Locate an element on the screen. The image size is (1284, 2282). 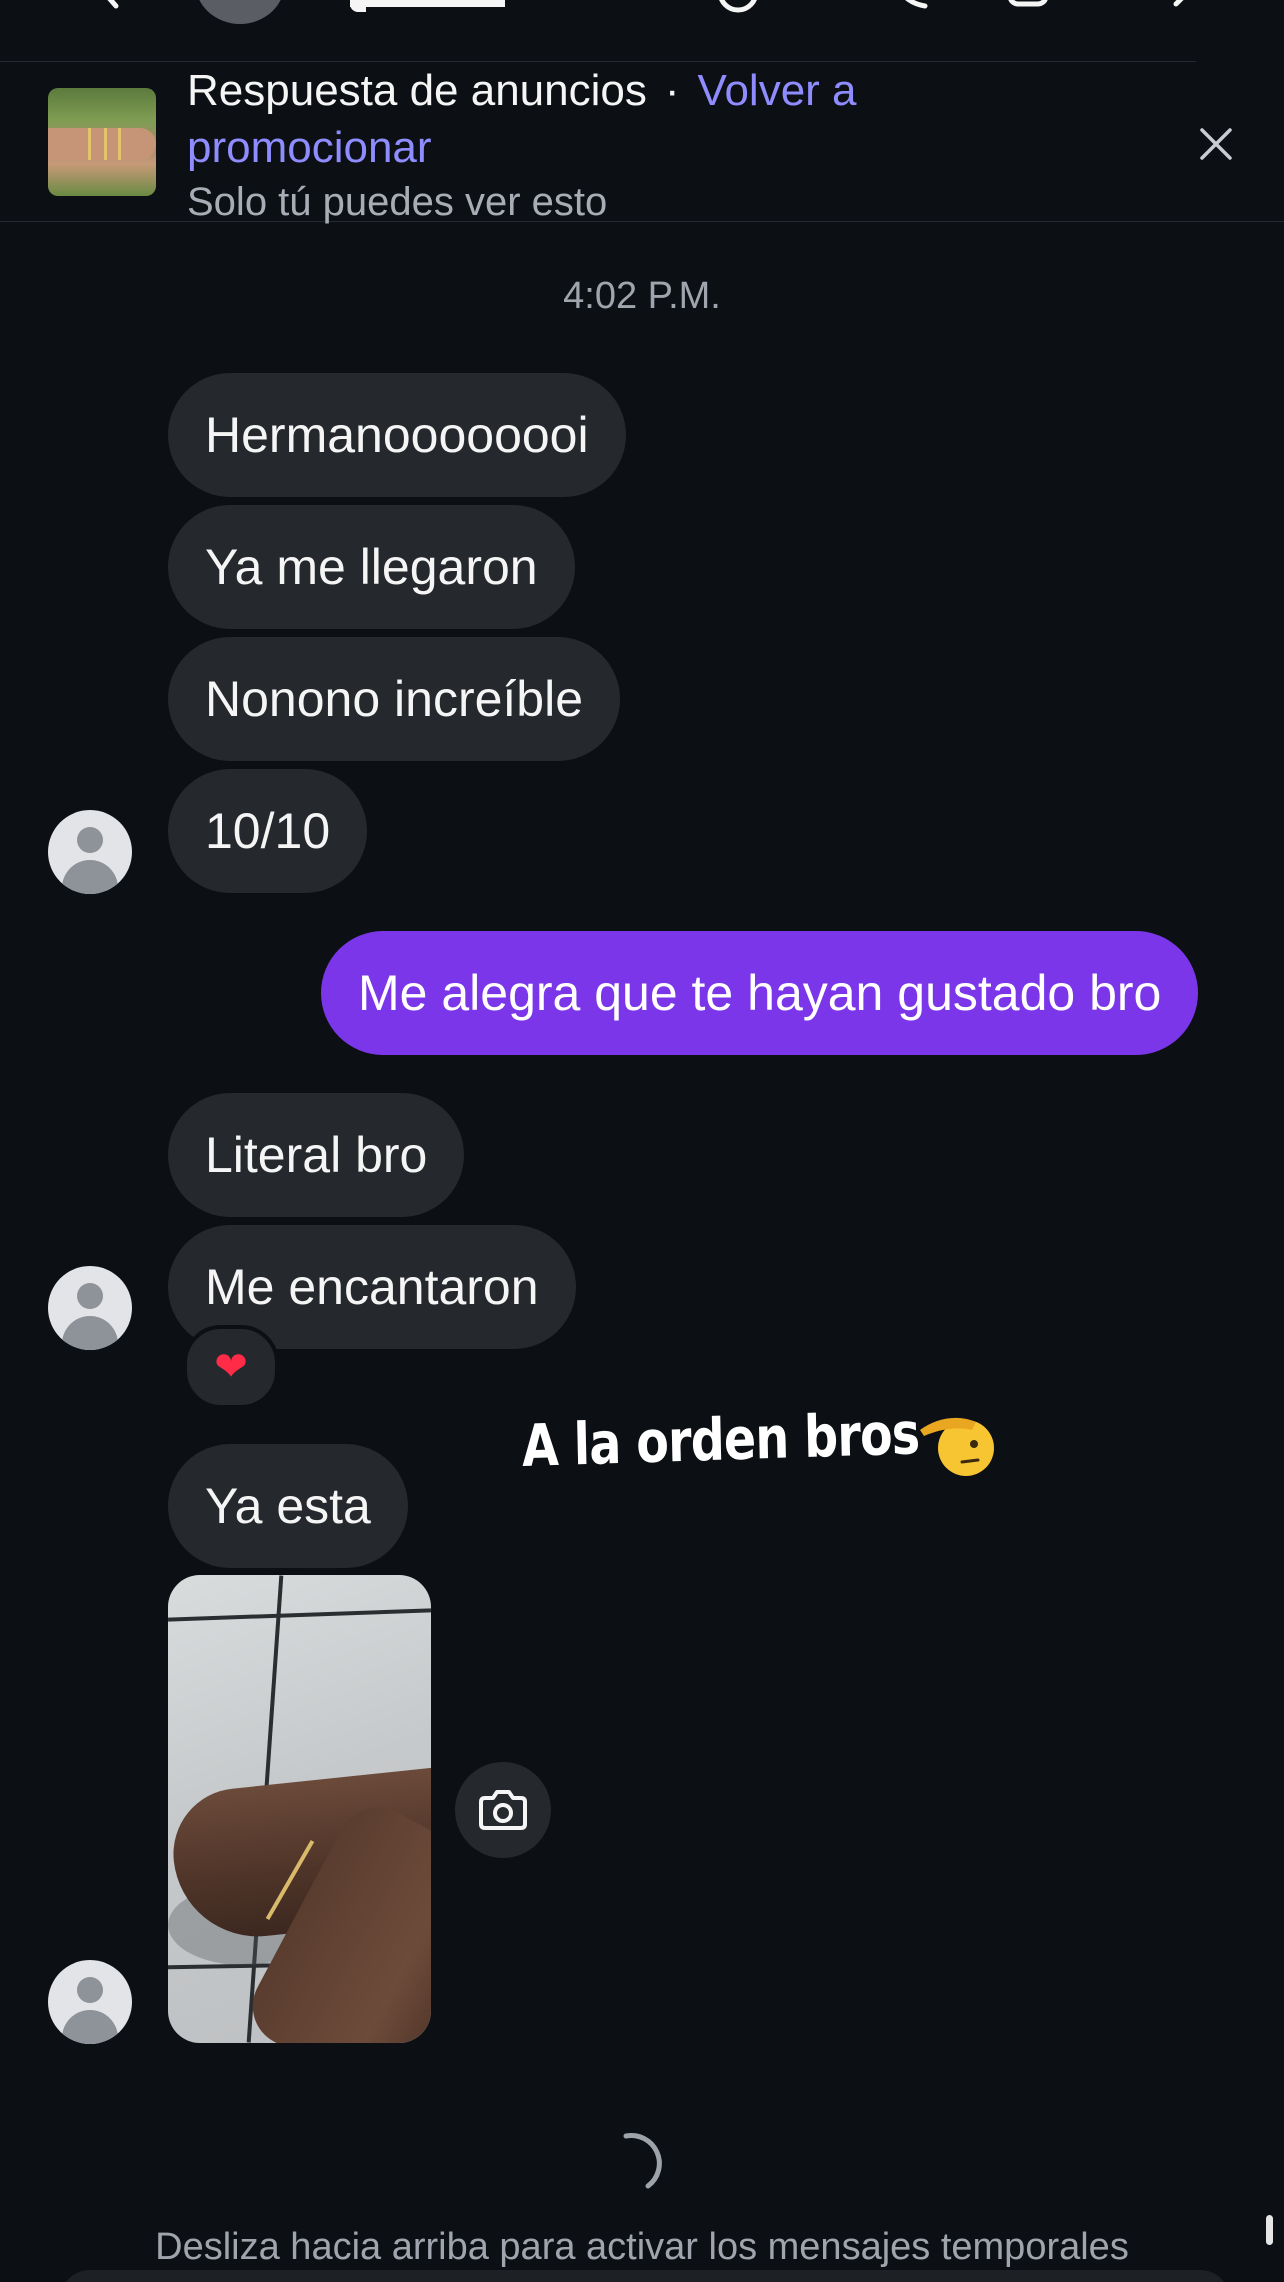
back-arrow-icon is located at coordinates (110, 5).